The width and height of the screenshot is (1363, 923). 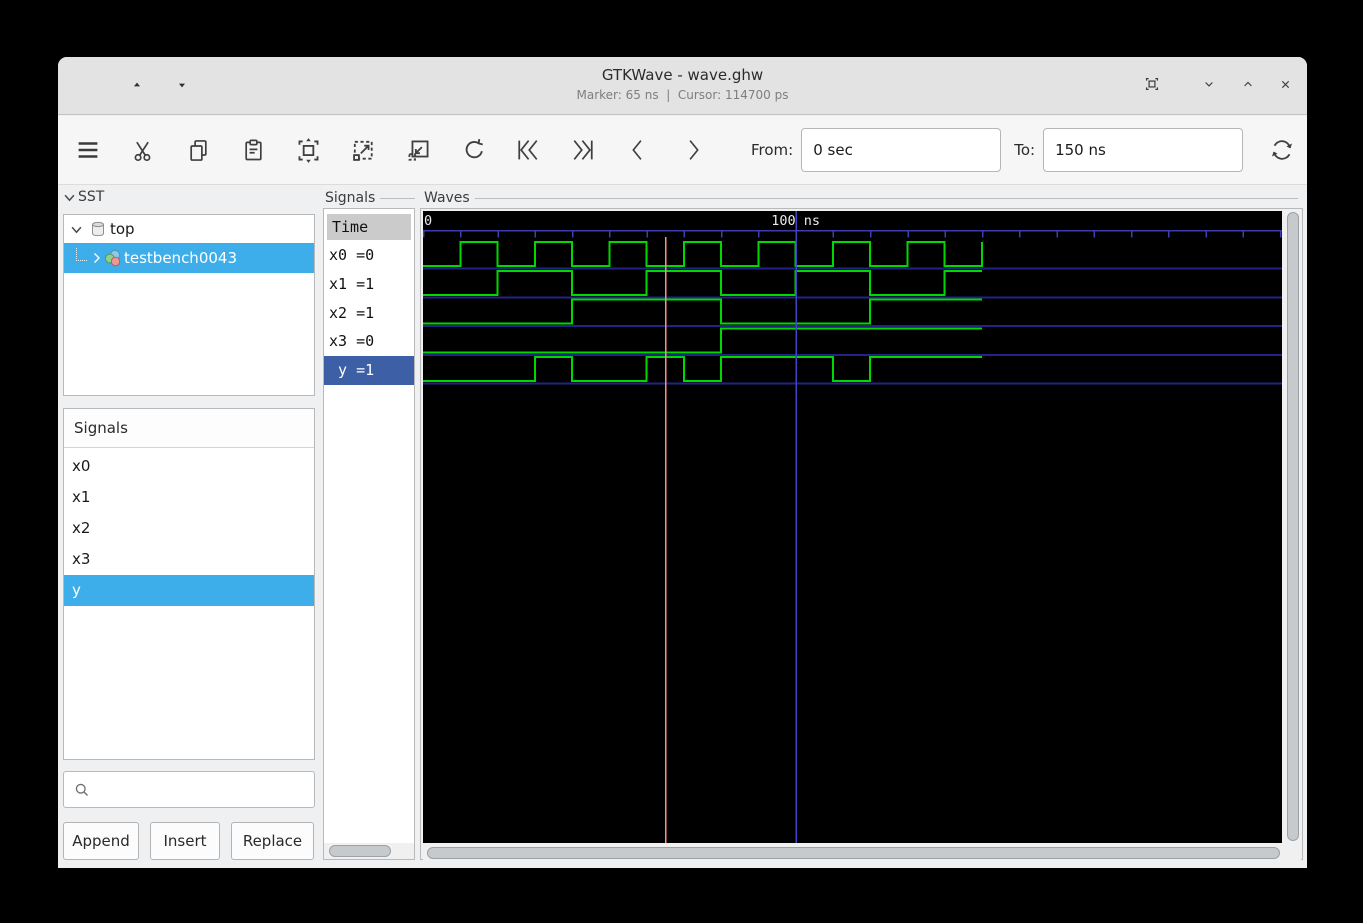 What do you see at coordinates (101, 841) in the screenshot?
I see `append-button: Append` at bounding box center [101, 841].